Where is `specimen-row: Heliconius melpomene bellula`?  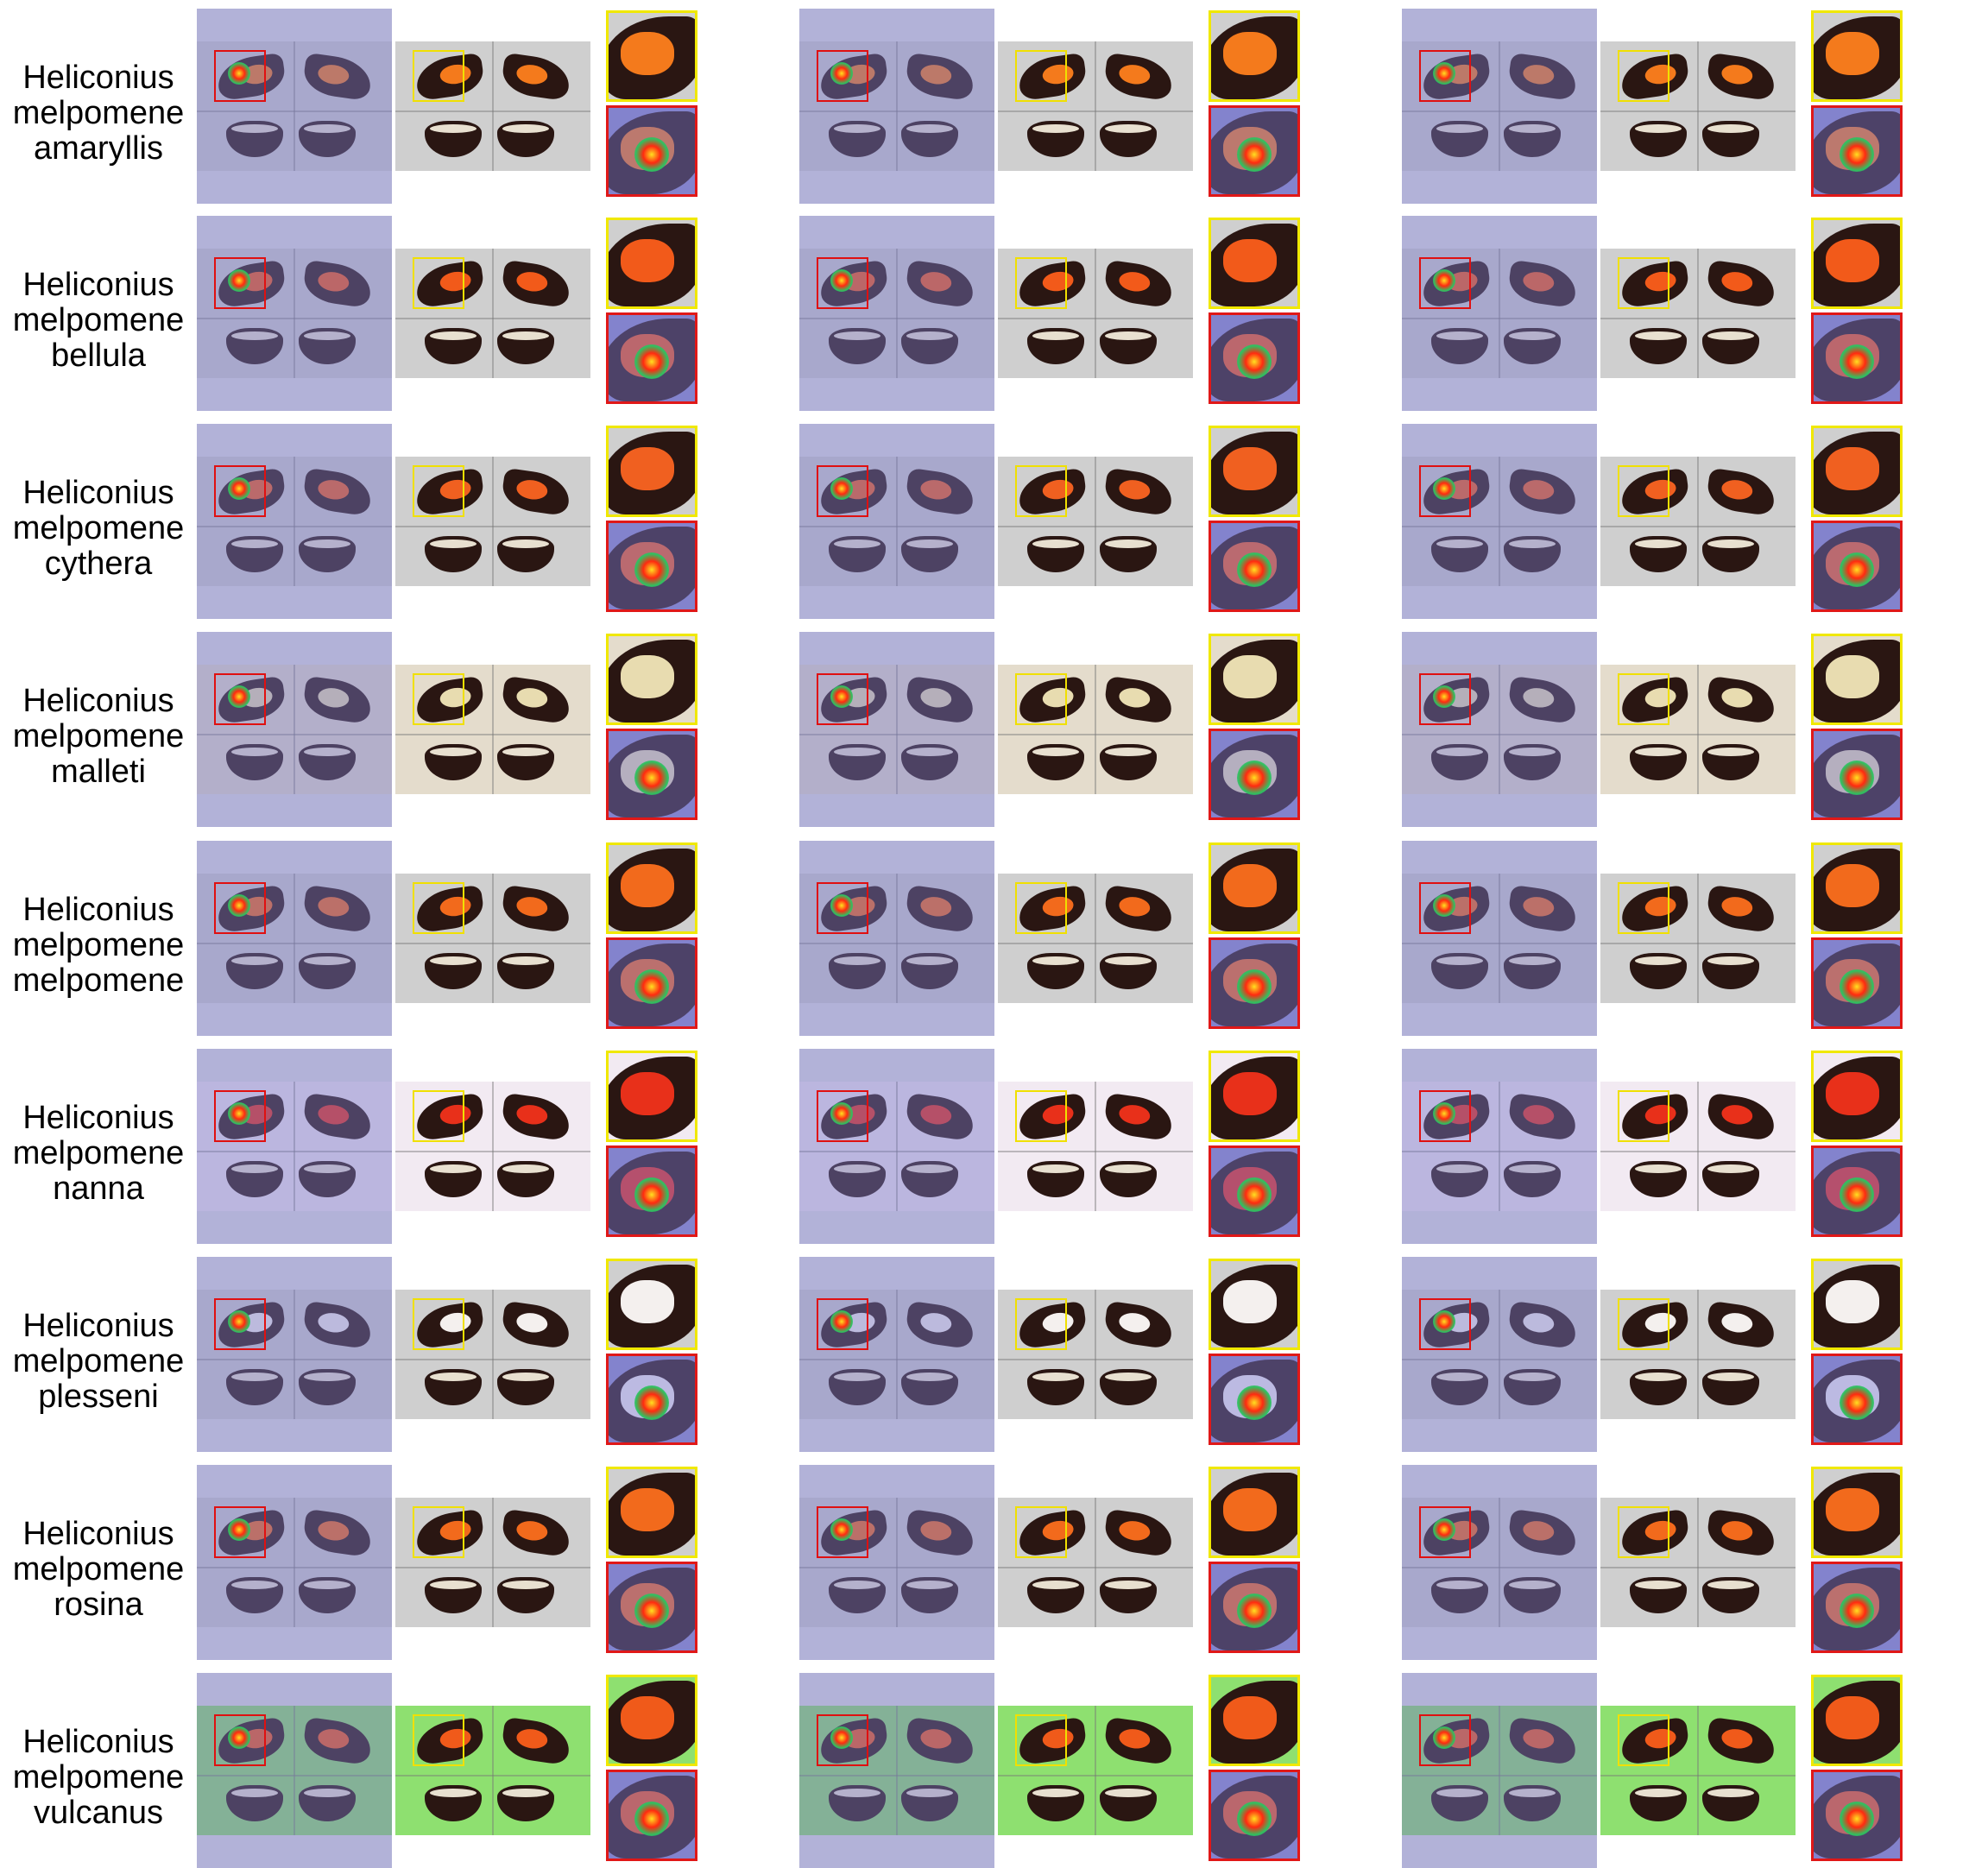 specimen-row: Heliconius melpomene bellula is located at coordinates (994, 314).